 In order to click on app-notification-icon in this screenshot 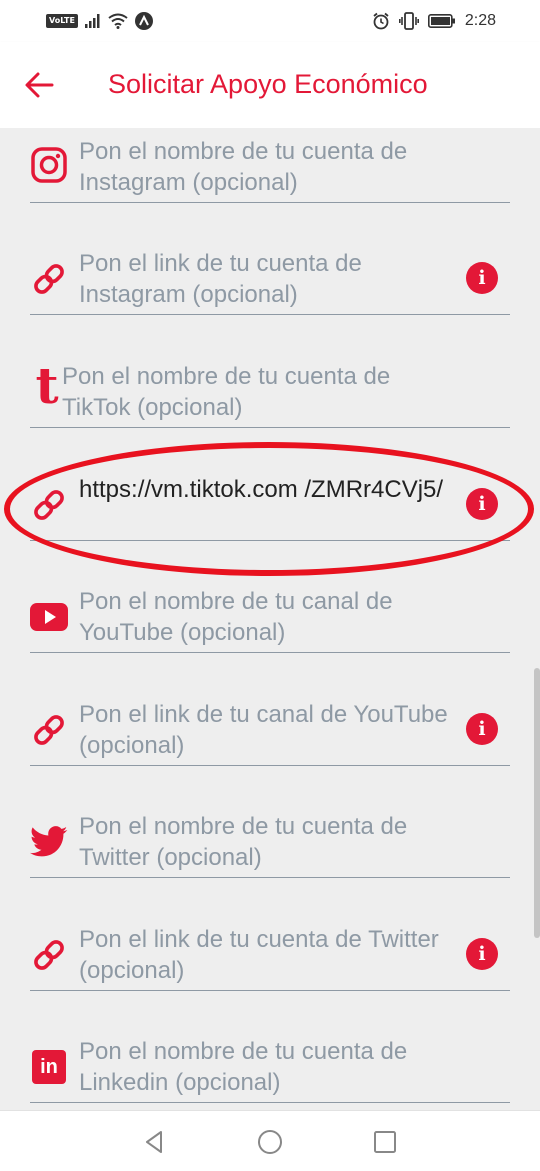, I will do `click(143, 21)`.